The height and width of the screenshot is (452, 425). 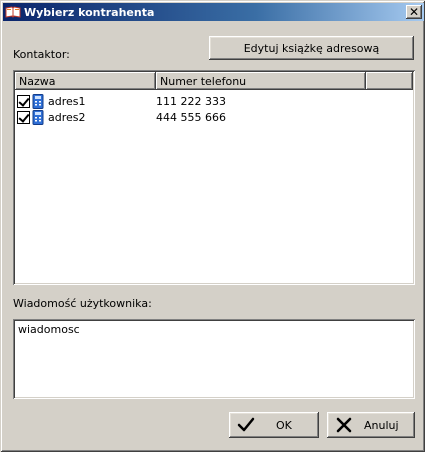 I want to click on cancel-label: Anuluj, so click(x=381, y=425).